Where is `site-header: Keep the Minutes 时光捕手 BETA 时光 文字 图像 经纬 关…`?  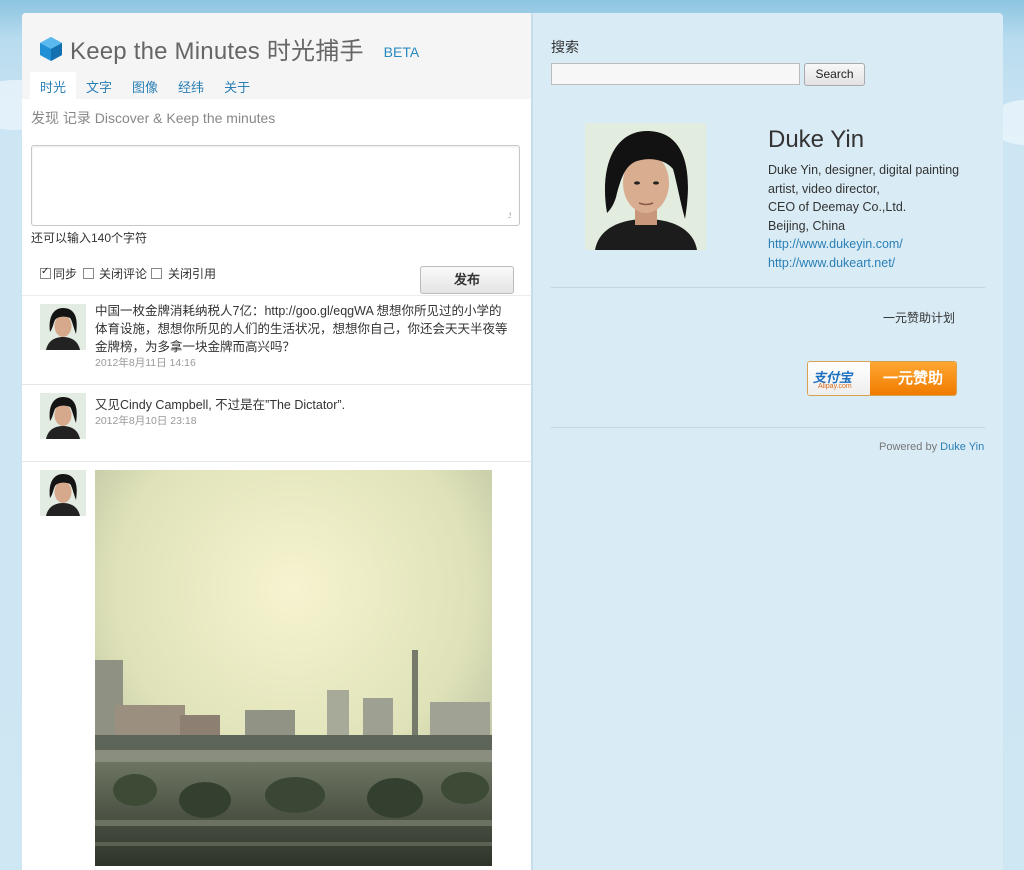
site-header: Keep the Minutes 时光捕手 BETA 时光 文字 图像 经纬 关… is located at coordinates (276, 58).